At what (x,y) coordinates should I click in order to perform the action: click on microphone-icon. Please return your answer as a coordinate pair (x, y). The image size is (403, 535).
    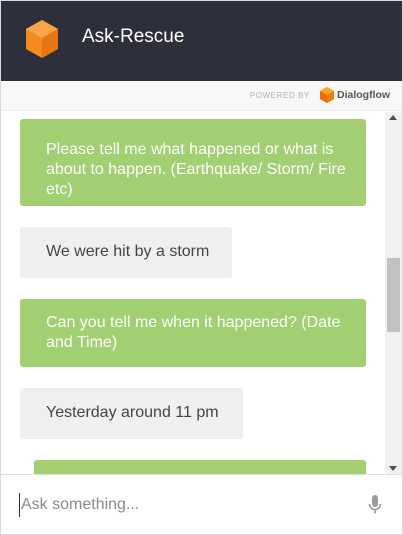
    Looking at the image, I should click on (375, 505).